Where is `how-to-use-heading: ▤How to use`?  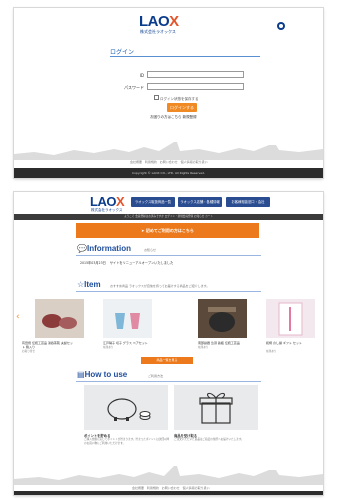 how-to-use-heading: ▤How to use is located at coordinates (102, 374).